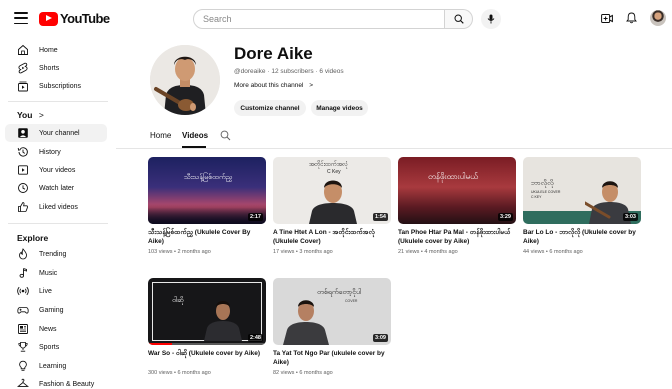 The height and width of the screenshot is (389, 672). What do you see at coordinates (56, 310) in the screenshot?
I see `sidebar-item-gaming: Gaming` at bounding box center [56, 310].